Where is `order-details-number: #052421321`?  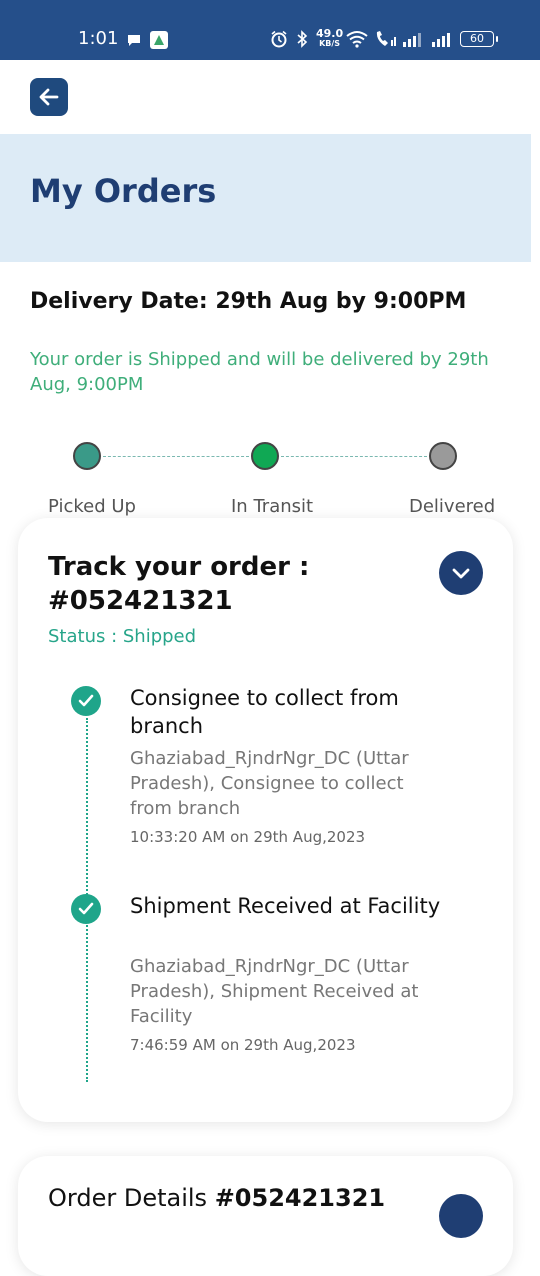
order-details-number: #052421321 is located at coordinates (300, 1198).